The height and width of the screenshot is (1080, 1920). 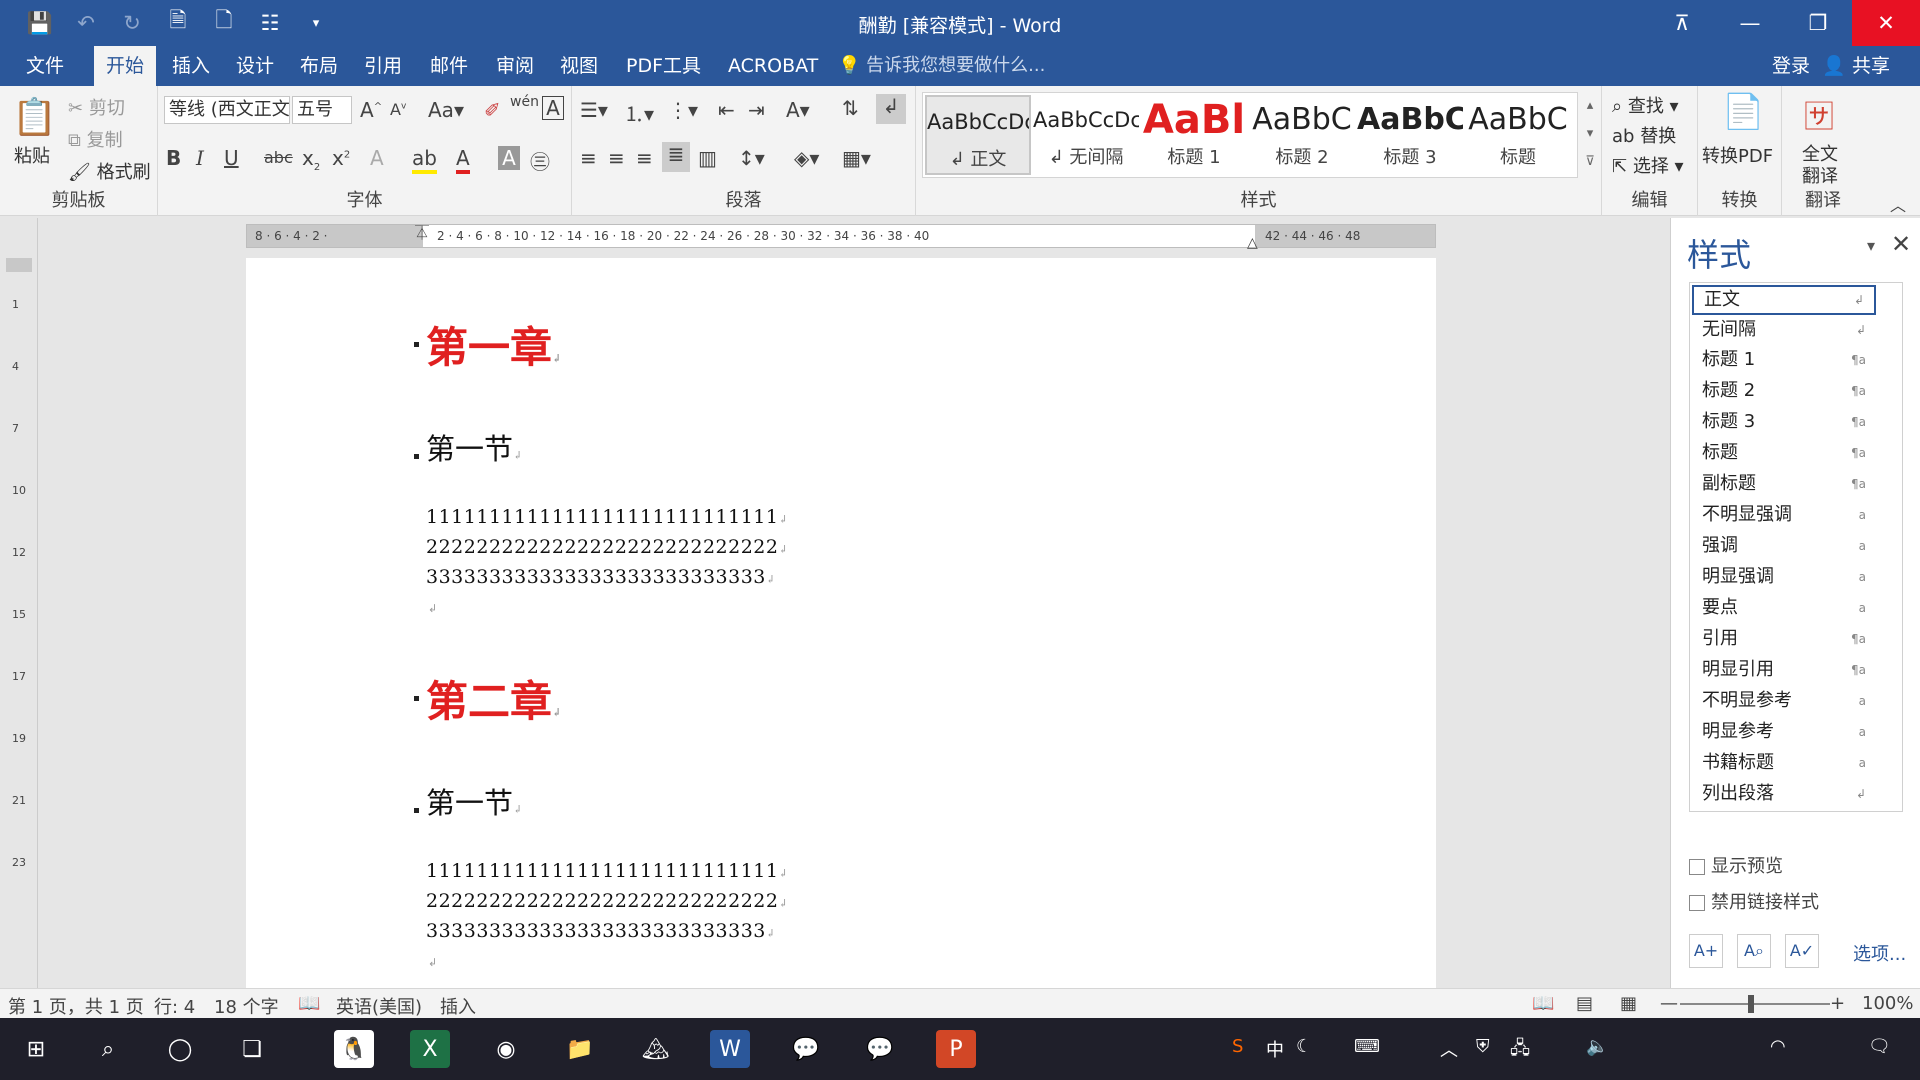 What do you see at coordinates (1784, 453) in the screenshot?
I see `styles-list-item: 标题 ¶a` at bounding box center [1784, 453].